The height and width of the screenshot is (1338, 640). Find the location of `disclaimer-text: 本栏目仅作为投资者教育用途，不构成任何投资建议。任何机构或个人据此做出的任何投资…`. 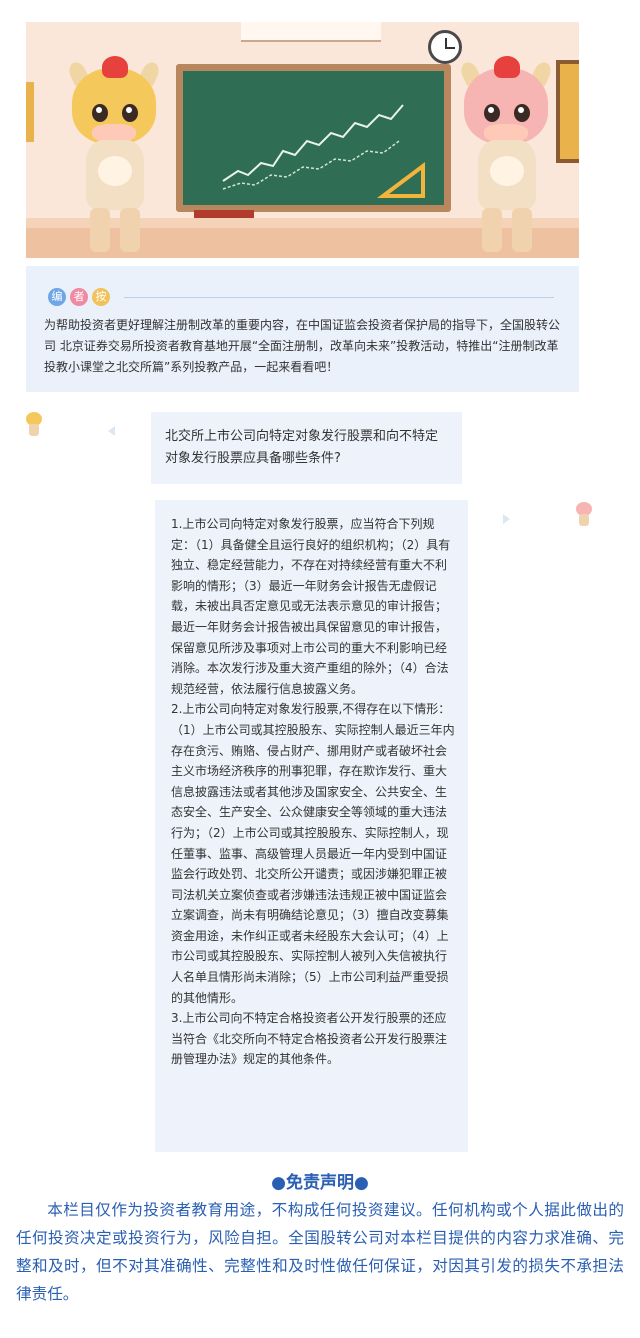

disclaimer-text: 本栏目仅作为投资者教育用途，不构成任何投资建议。任何机构或个人据此做出的任何投资… is located at coordinates (320, 1252).